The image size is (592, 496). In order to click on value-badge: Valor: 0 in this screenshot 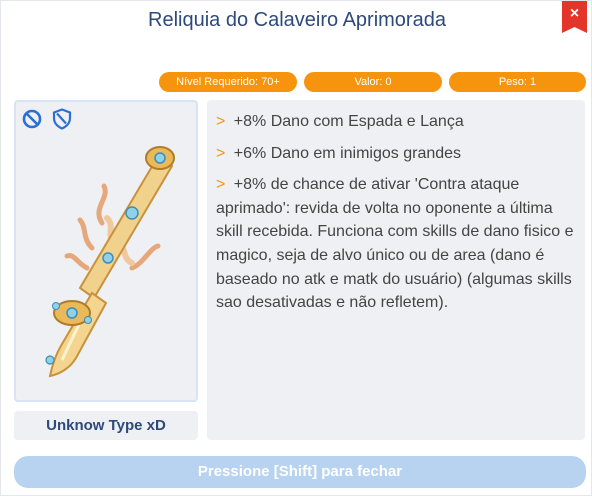, I will do `click(373, 82)`.